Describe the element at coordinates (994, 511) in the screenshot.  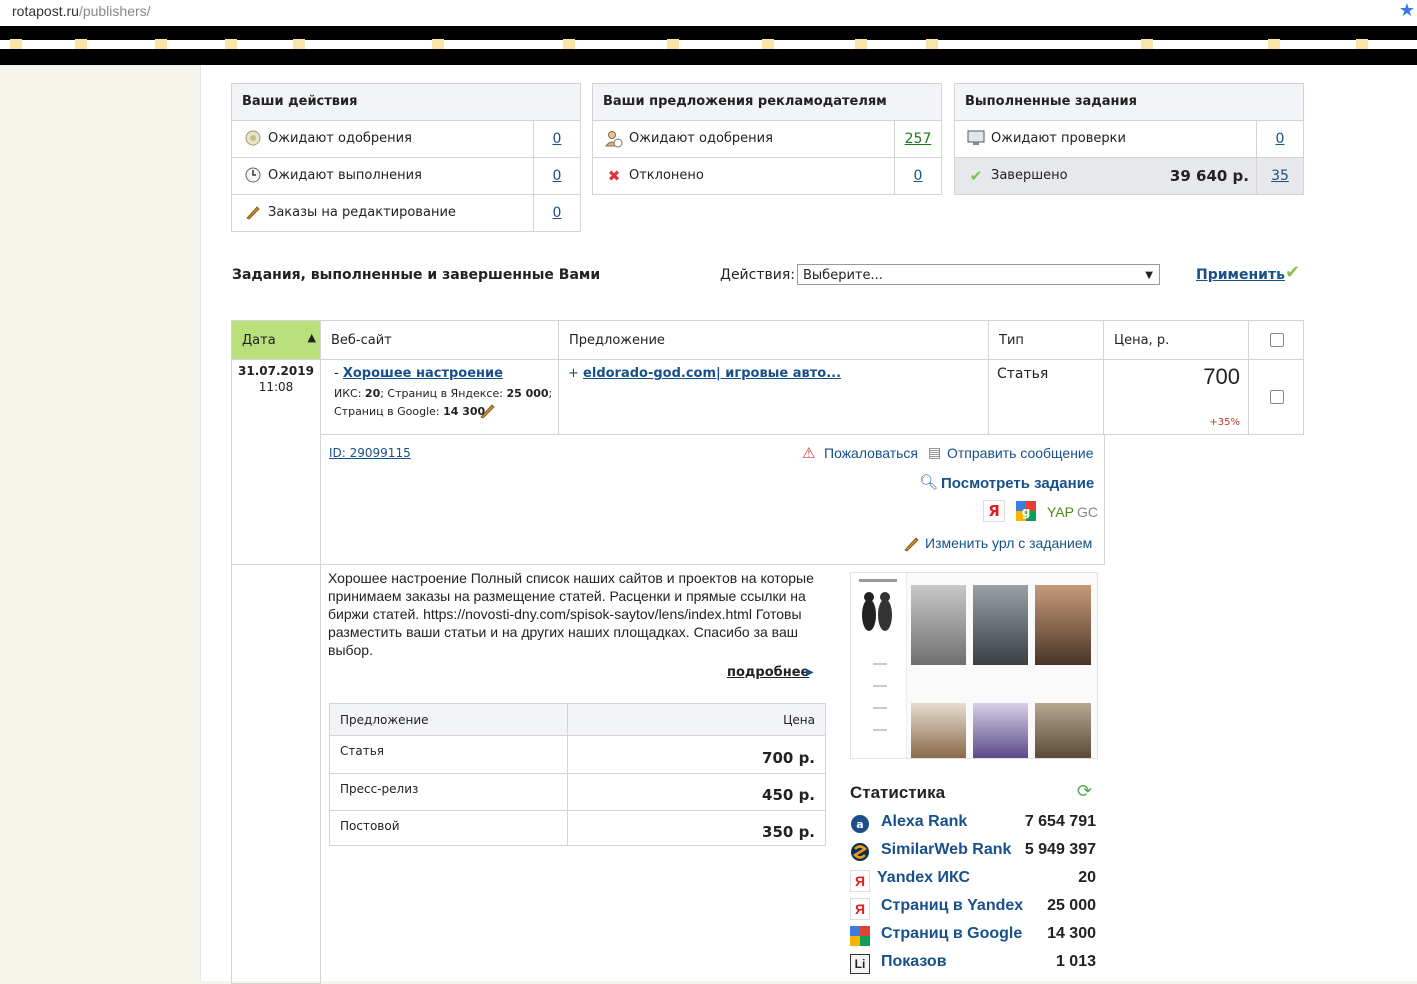
I see `yandex-icon: Я` at that location.